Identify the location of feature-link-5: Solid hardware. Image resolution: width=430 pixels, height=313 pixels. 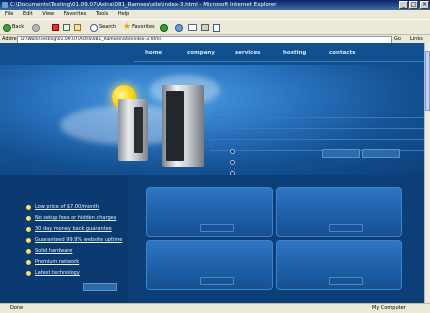
(53, 251).